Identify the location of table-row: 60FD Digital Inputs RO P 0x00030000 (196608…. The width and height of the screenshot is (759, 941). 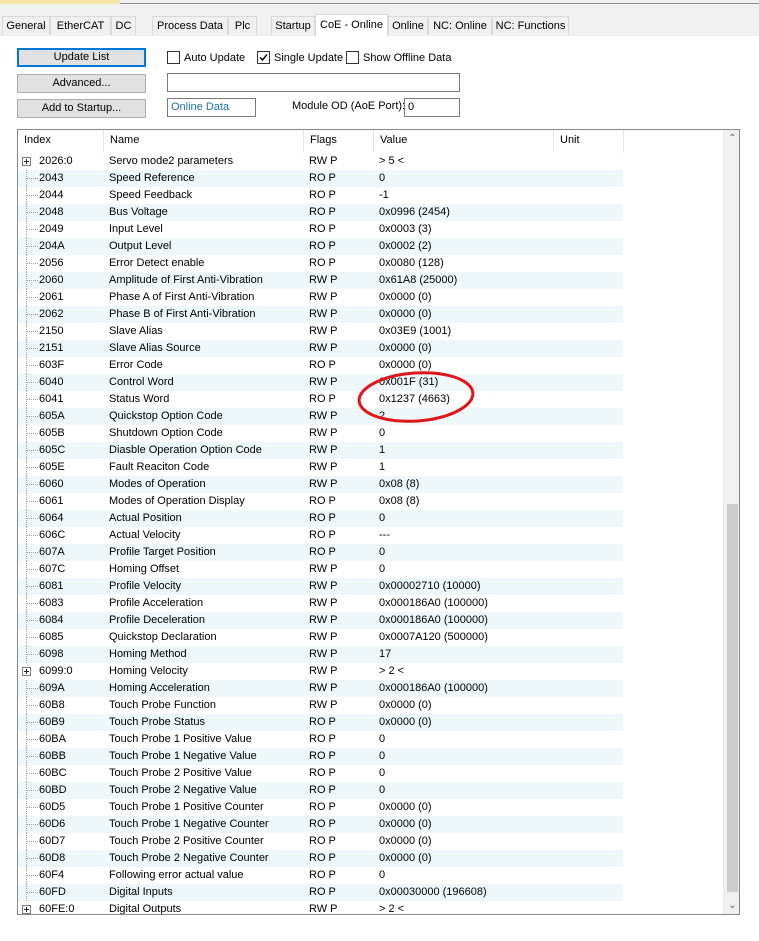
(370, 892).